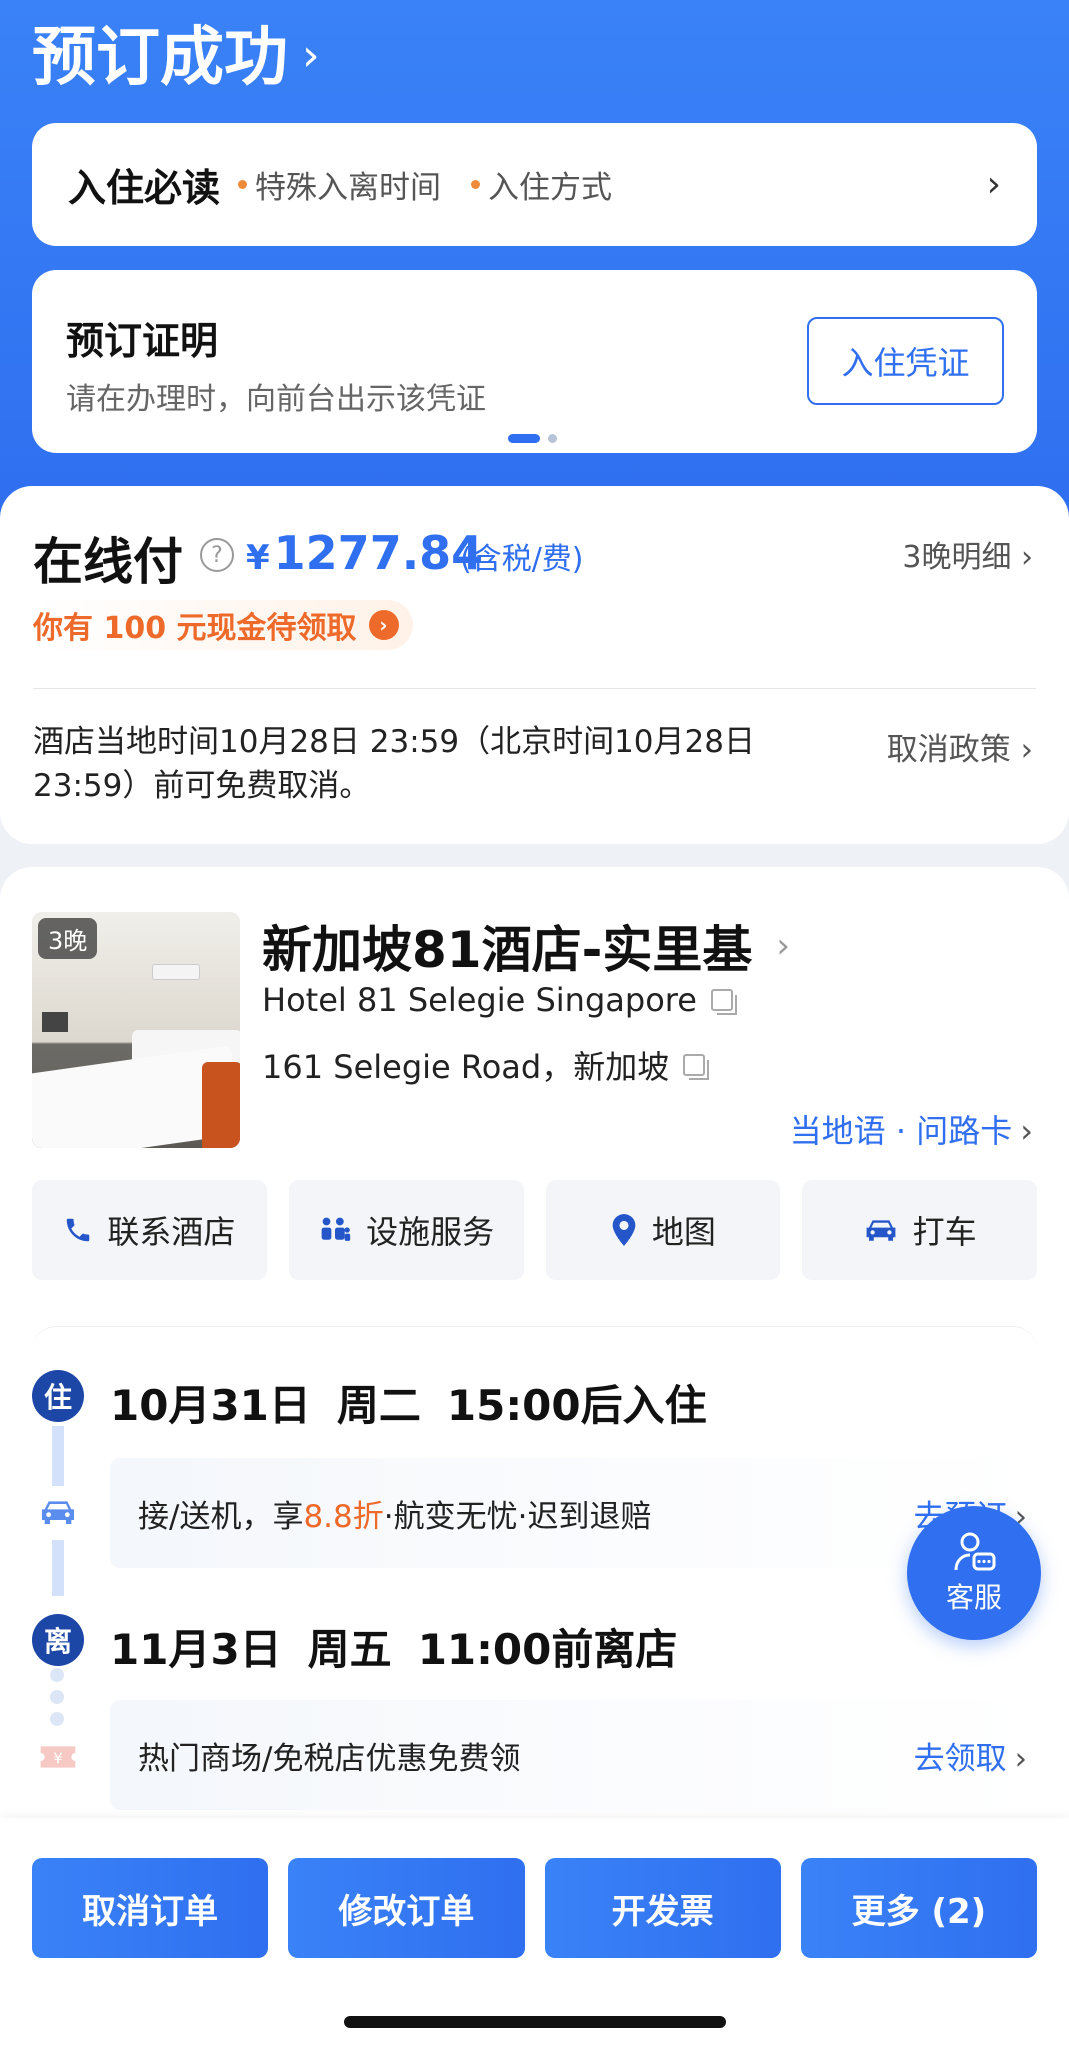  What do you see at coordinates (919, 1230) in the screenshot?
I see `taxi-button: 打车` at bounding box center [919, 1230].